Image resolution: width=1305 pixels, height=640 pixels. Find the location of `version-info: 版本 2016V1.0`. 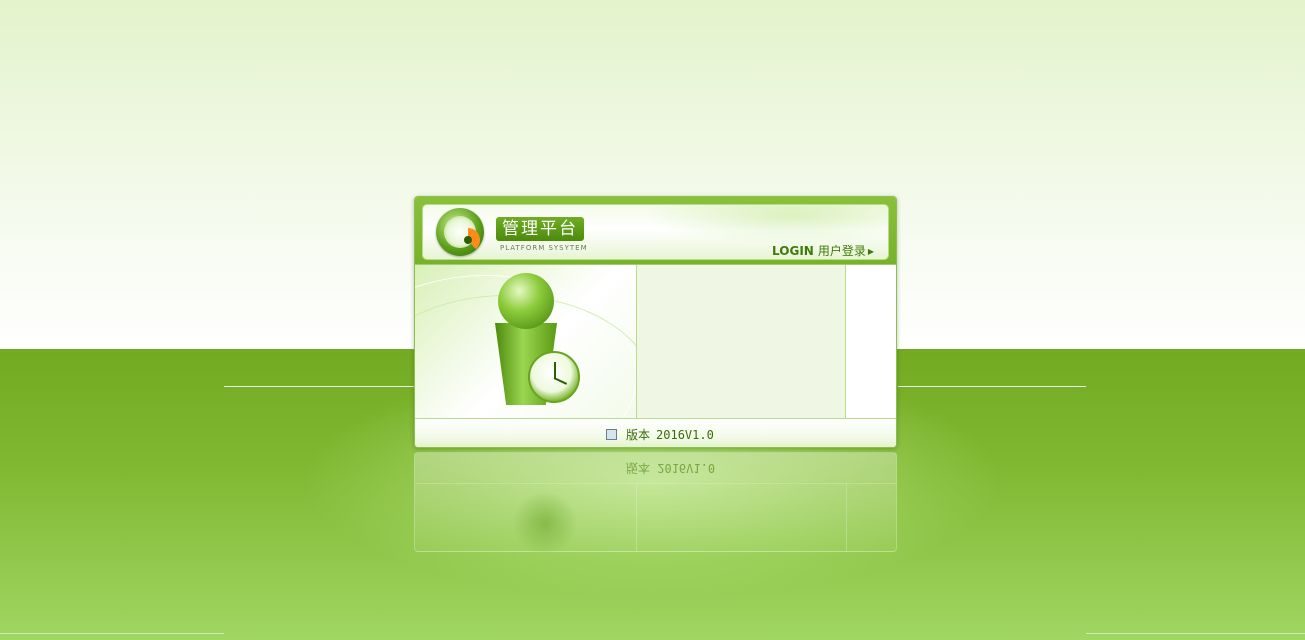

version-info: 版本 2016V1.0 is located at coordinates (670, 434).